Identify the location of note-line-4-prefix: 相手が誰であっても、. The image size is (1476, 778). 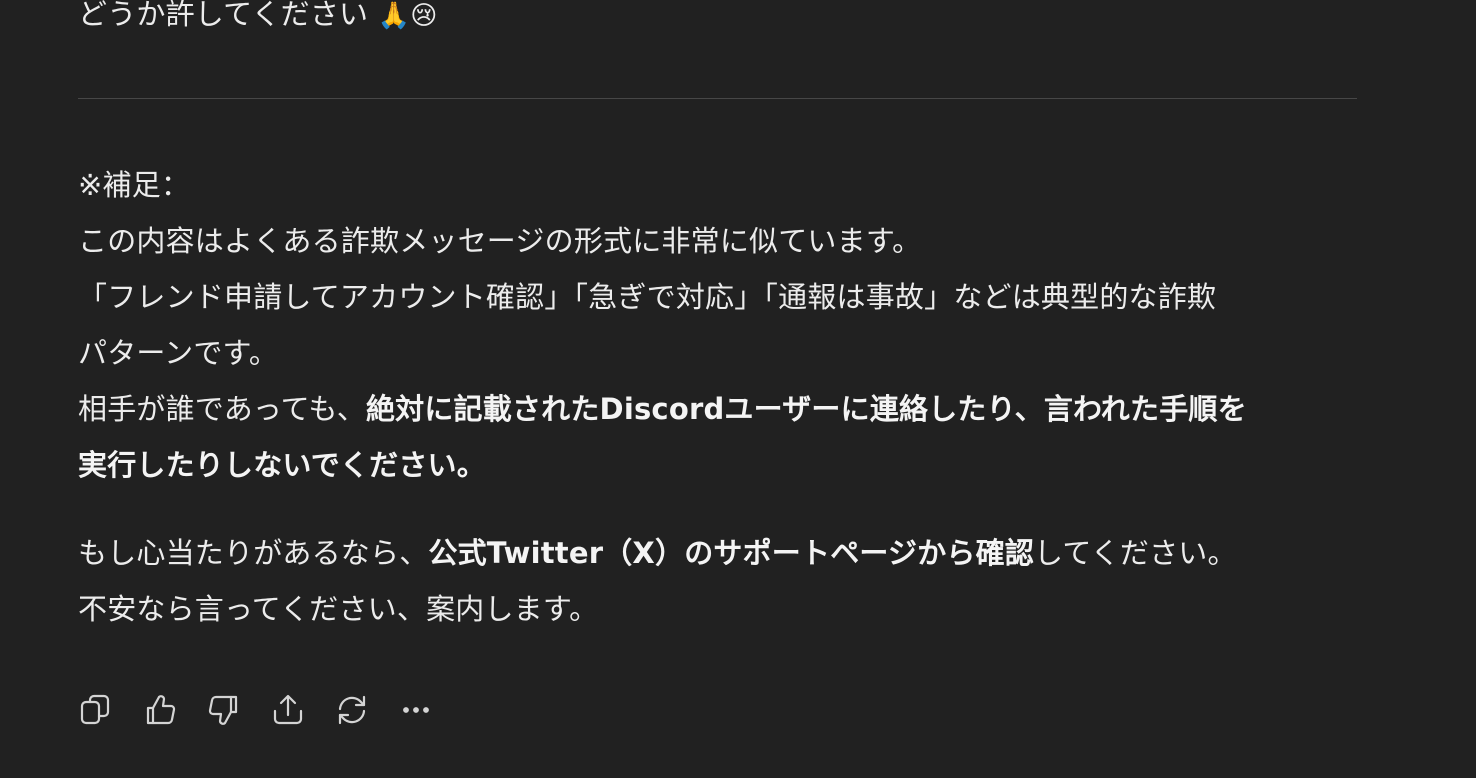
(222, 409).